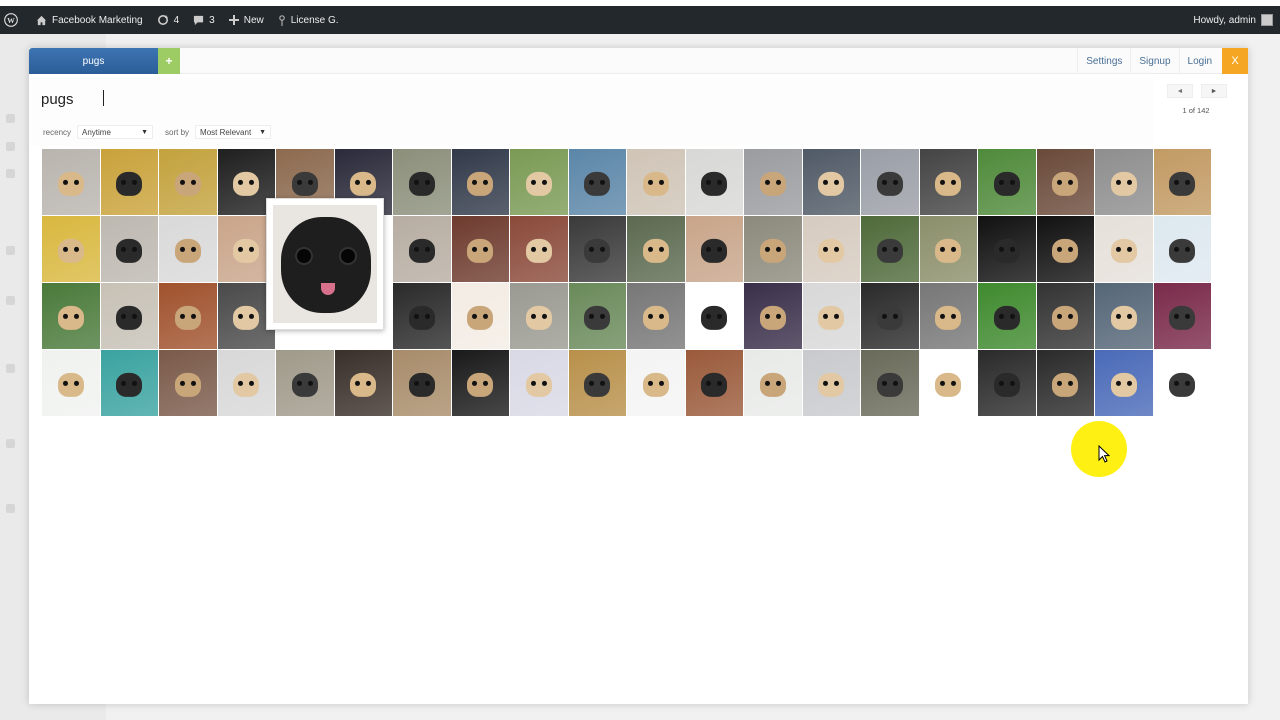 The height and width of the screenshot is (720, 1280). Describe the element at coordinates (14, 20) in the screenshot. I see `wordpress-logo-icon: W` at that location.